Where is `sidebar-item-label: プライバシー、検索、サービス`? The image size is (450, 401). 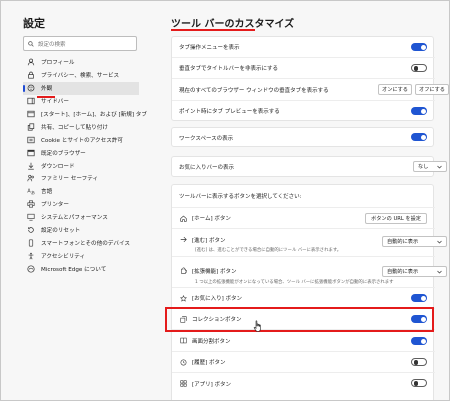 sidebar-item-label: プライバシー、検索、サービス is located at coordinates (80, 76).